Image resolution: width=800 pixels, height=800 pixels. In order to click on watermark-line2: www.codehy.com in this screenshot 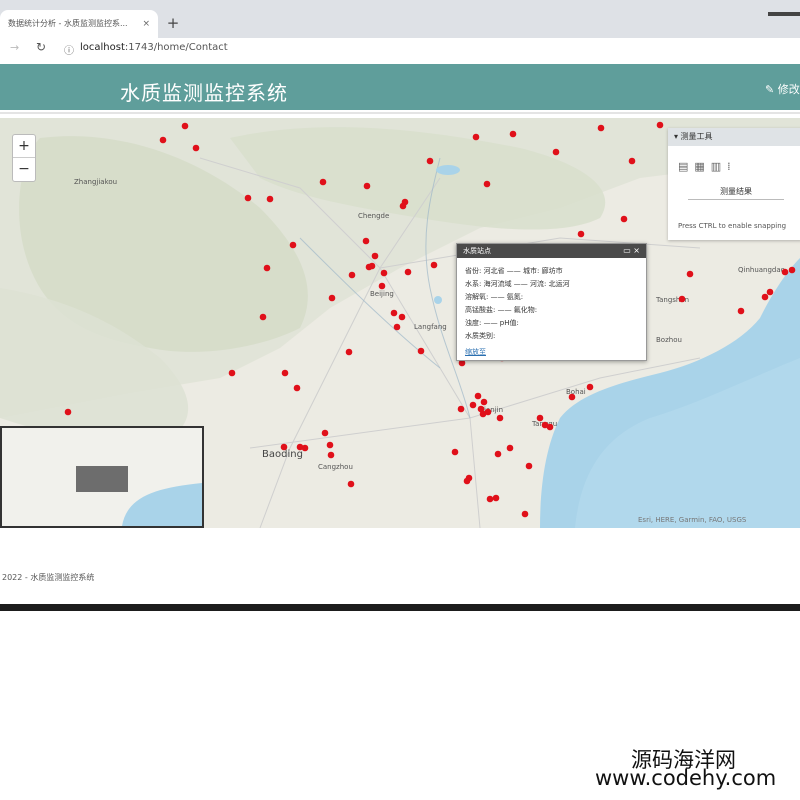, I will do `click(686, 778)`.